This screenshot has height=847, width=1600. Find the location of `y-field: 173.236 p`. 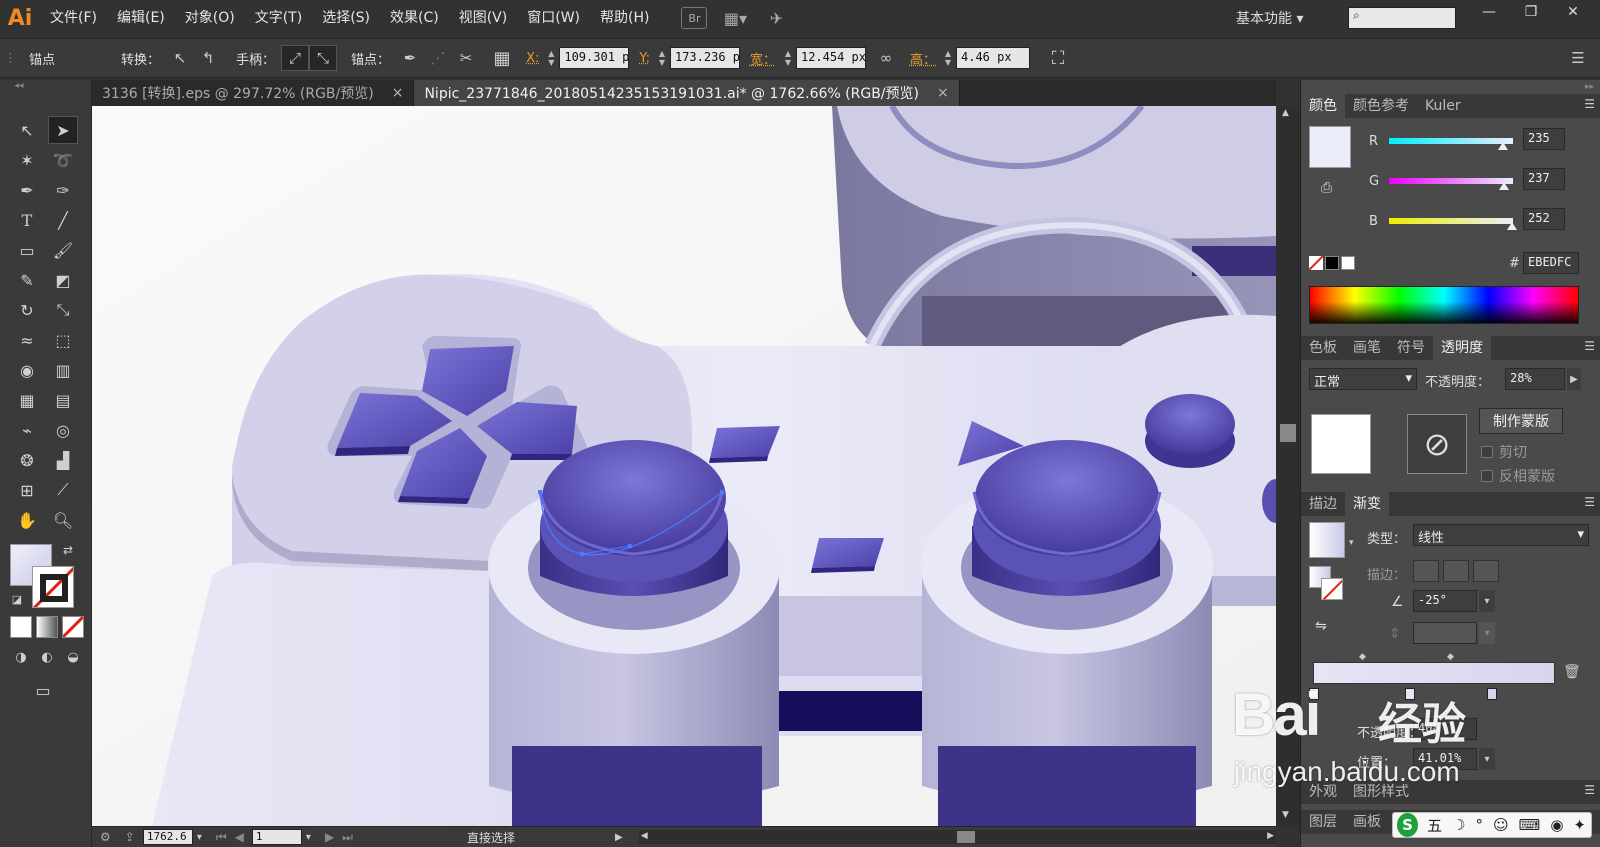

y-field: 173.236 p is located at coordinates (704, 58).